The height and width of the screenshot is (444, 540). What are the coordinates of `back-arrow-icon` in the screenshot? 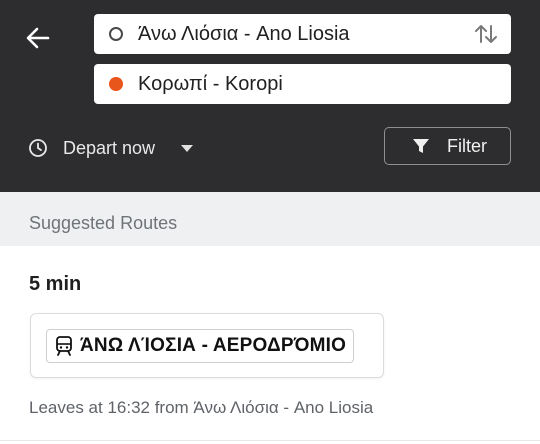 It's located at (38, 38).